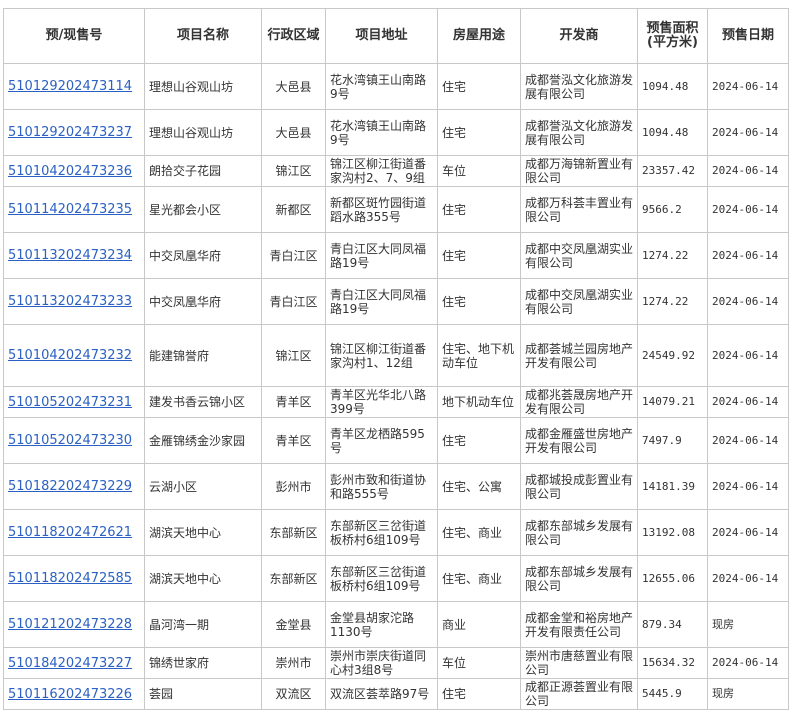 The width and height of the screenshot is (796, 712). Describe the element at coordinates (70, 532) in the screenshot. I see `presale-number-link: 510118202472621` at that location.